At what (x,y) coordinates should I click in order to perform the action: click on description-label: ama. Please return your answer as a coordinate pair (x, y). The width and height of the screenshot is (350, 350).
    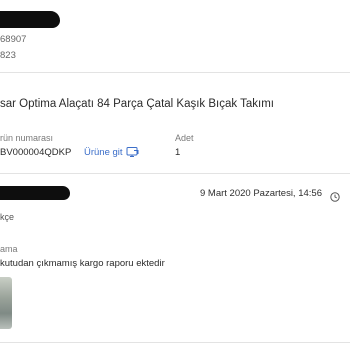
    Looking at the image, I should click on (9, 249).